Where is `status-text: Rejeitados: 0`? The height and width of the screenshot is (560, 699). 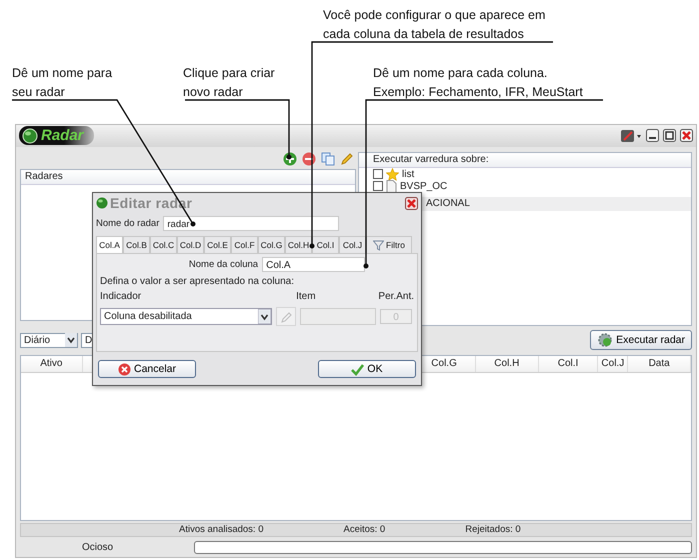
status-text: Rejeitados: 0 is located at coordinates (493, 530).